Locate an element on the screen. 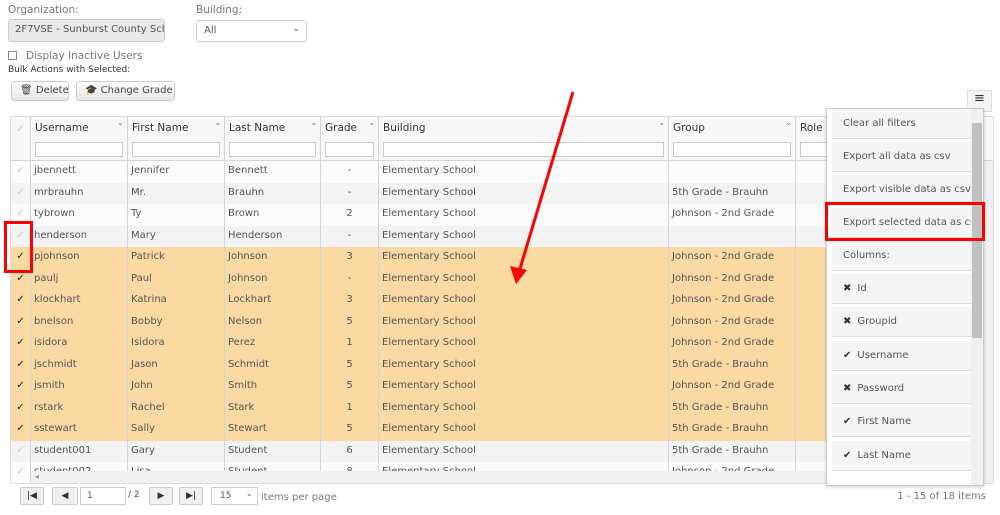 Image resolution: width=1000 pixels, height=515 pixels. cell-g: 2 is located at coordinates (350, 215).